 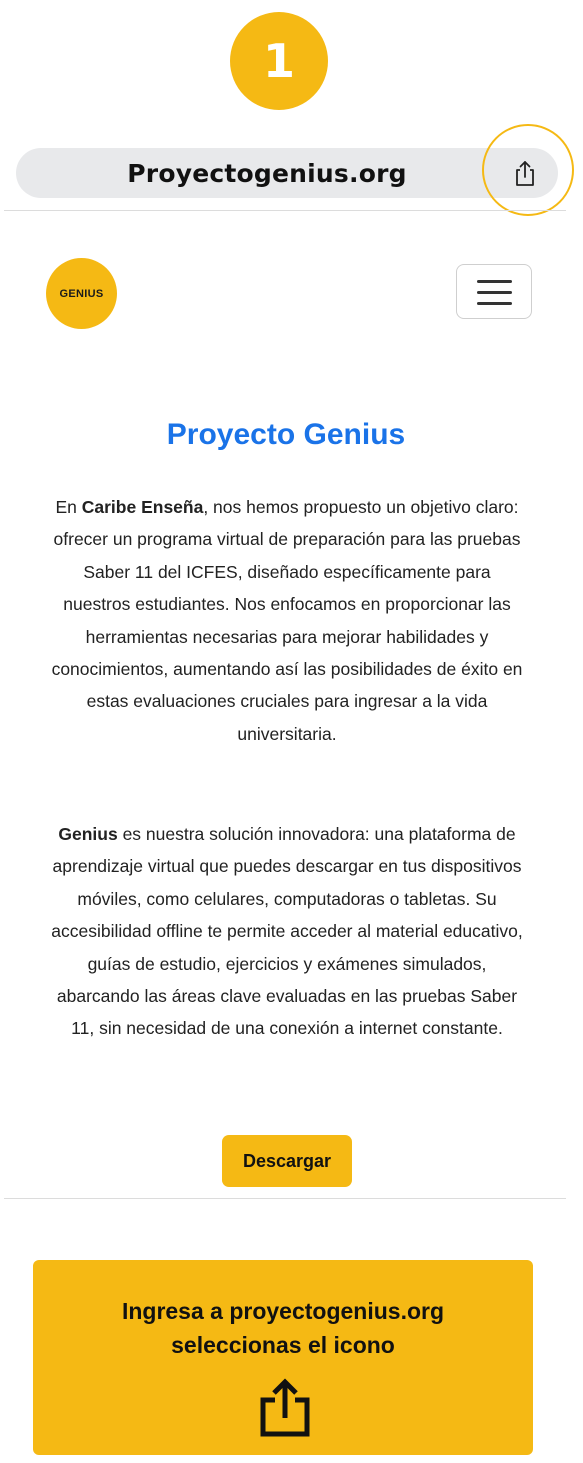 I want to click on browser-share-button, so click(x=525, y=174).